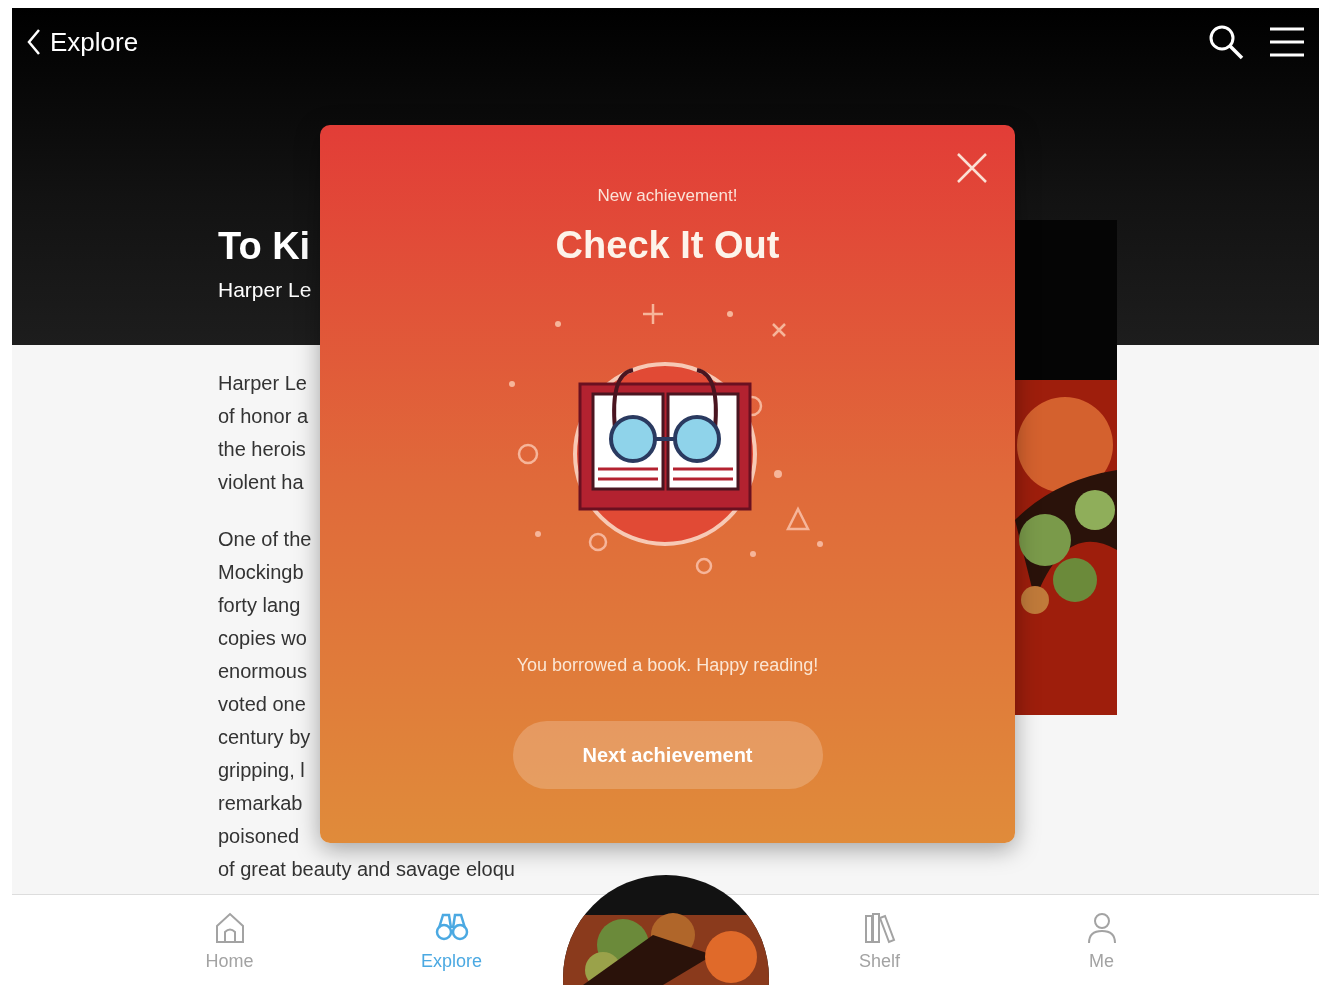  What do you see at coordinates (261, 572) in the screenshot?
I see `description-line: Mockingb` at bounding box center [261, 572].